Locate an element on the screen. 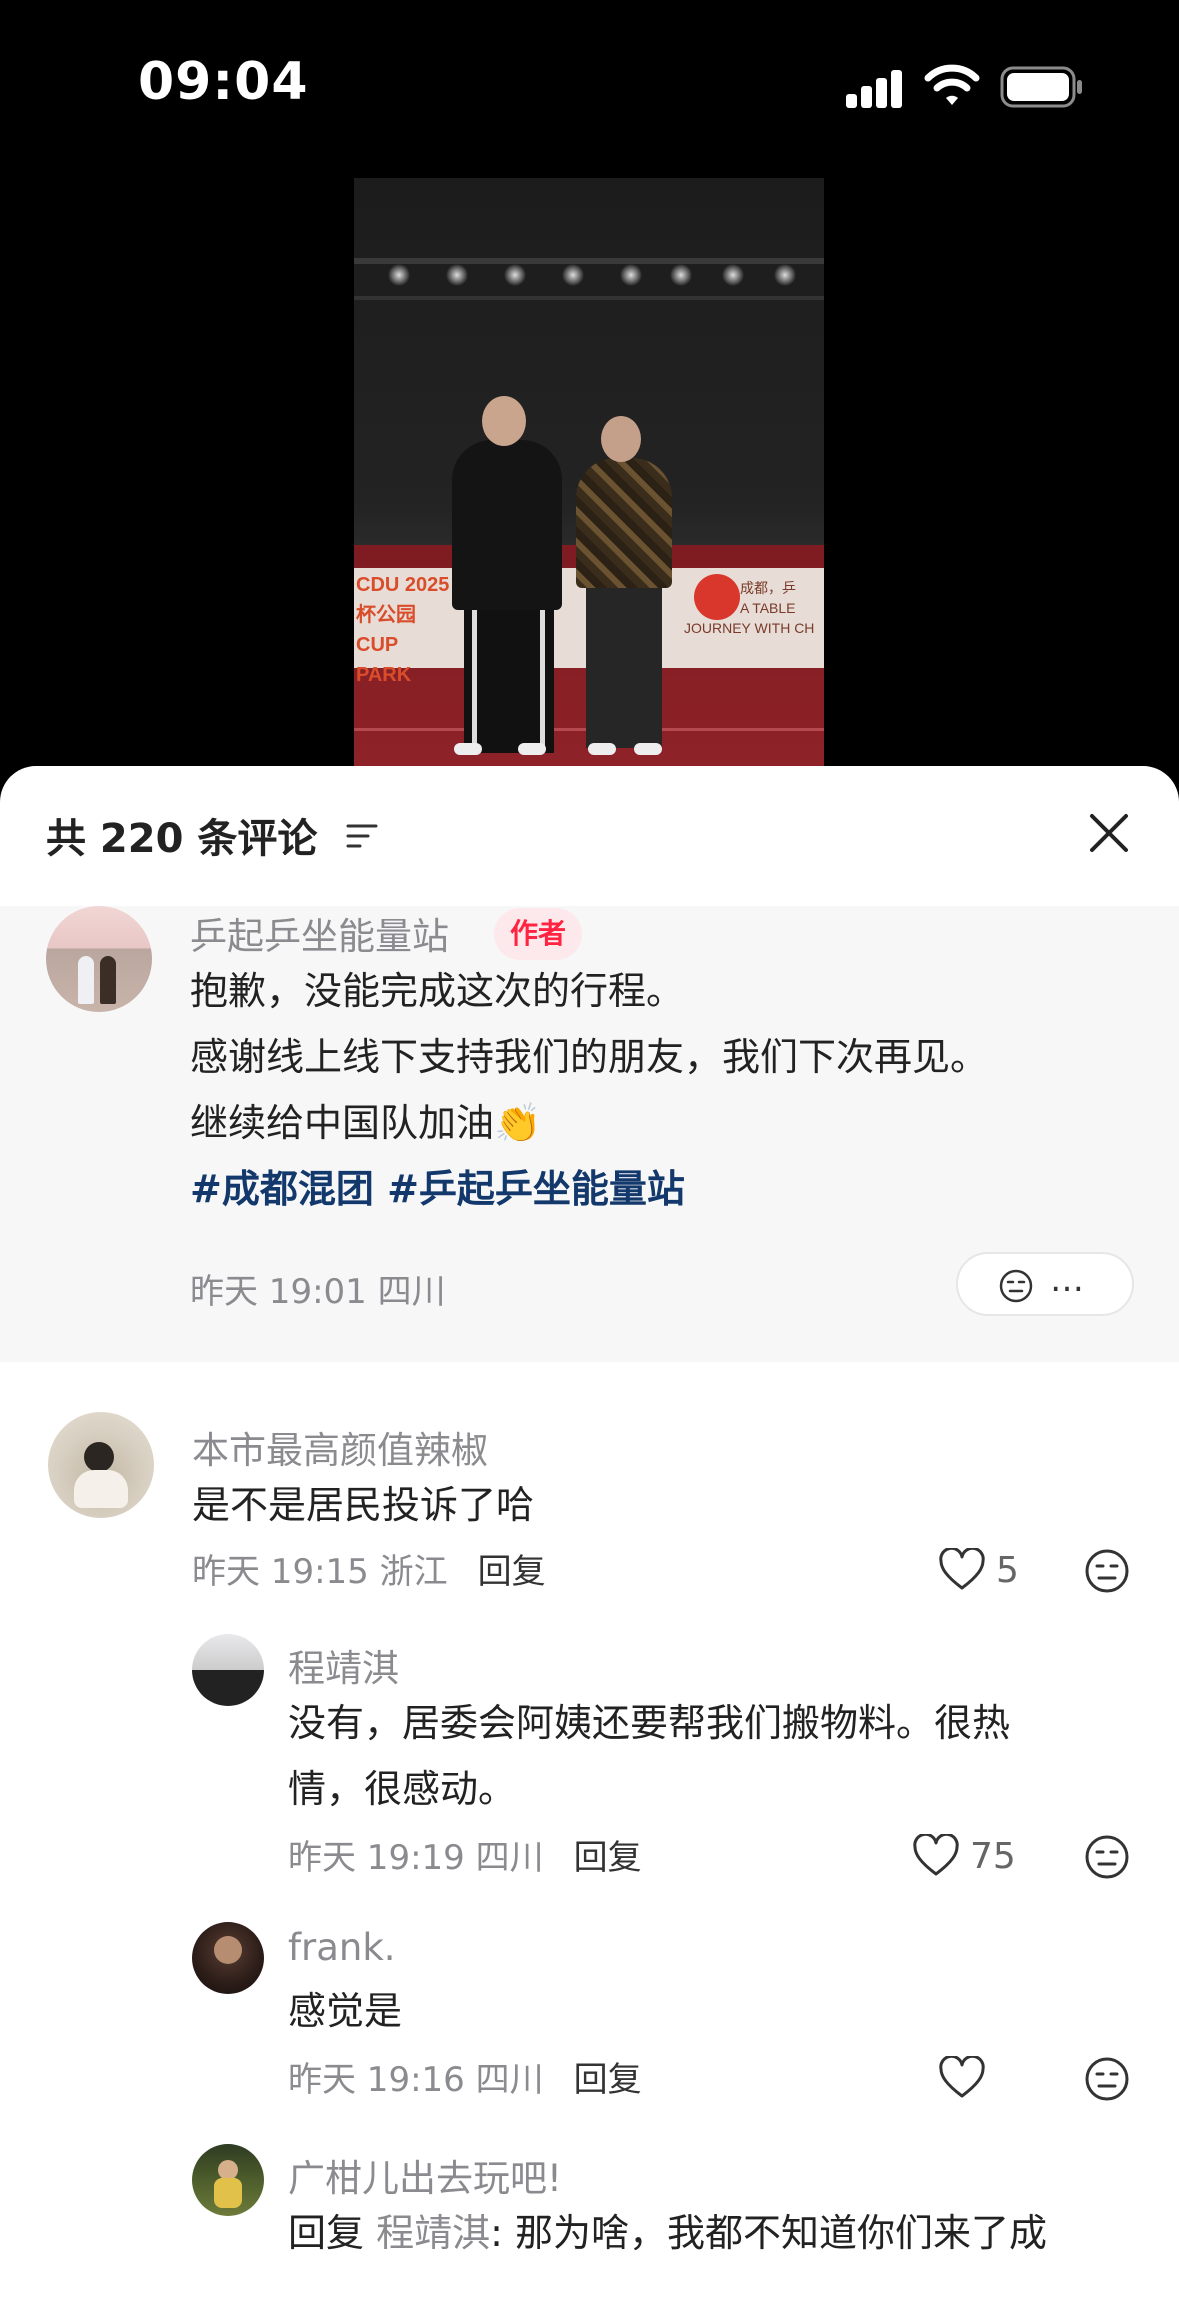 The image size is (1179, 2315). commenter-name: 广柑儿出去玩吧! is located at coordinates (425, 2175).